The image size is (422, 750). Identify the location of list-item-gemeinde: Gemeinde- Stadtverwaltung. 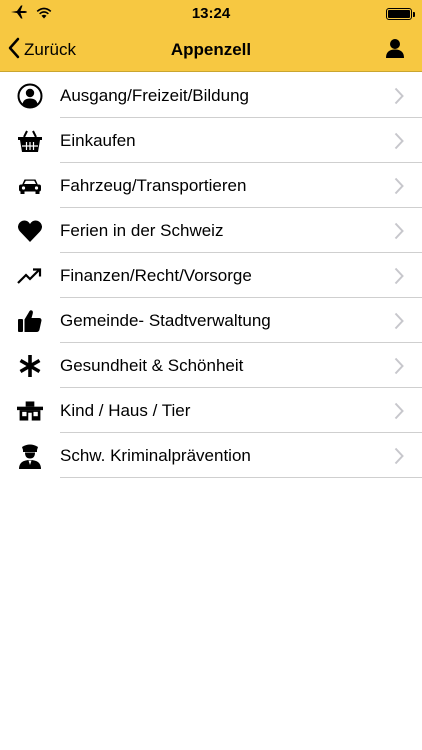
(211, 320).